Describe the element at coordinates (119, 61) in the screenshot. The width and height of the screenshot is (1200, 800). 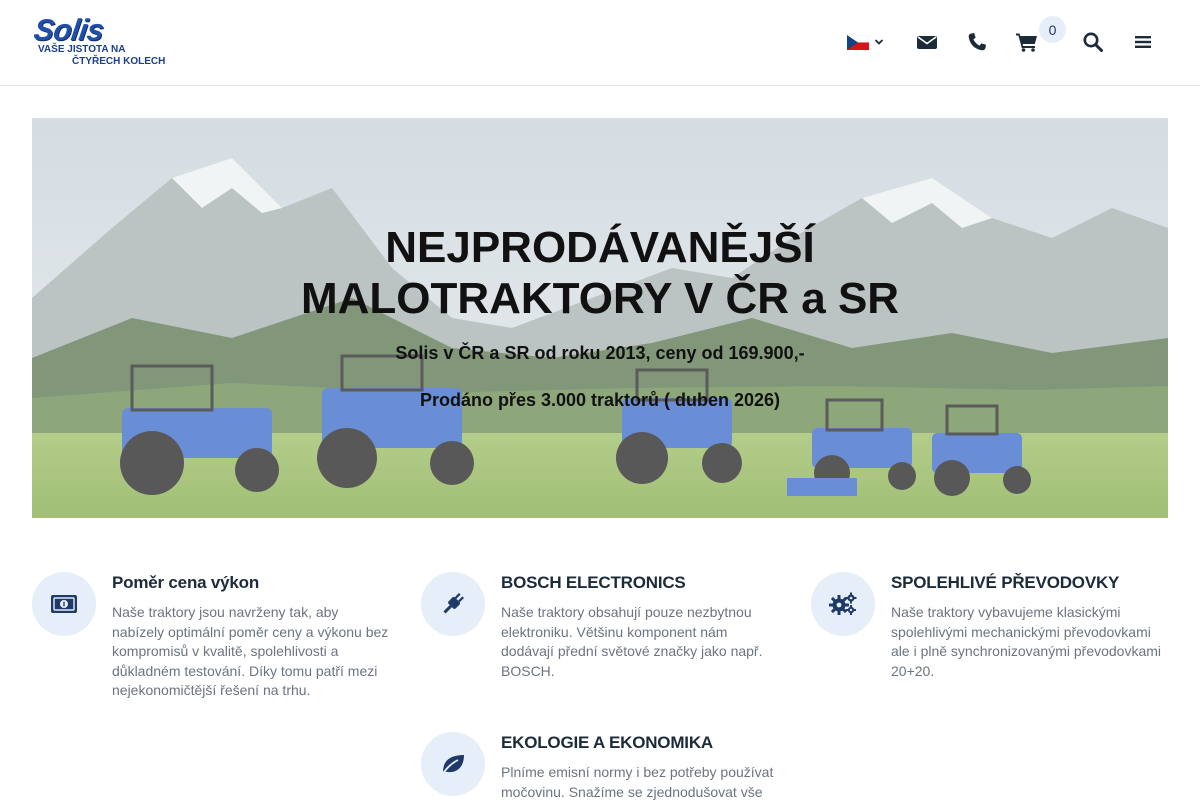
I see `logo-tagline-2: ČTYŘECH KOLECH` at that location.